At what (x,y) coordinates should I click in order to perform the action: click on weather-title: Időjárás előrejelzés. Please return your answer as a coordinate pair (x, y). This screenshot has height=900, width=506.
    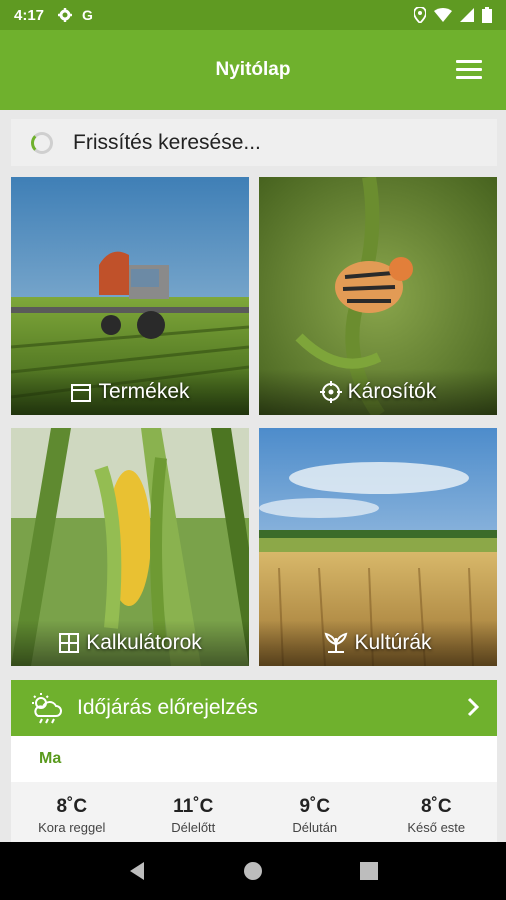
    Looking at the image, I should click on (167, 707).